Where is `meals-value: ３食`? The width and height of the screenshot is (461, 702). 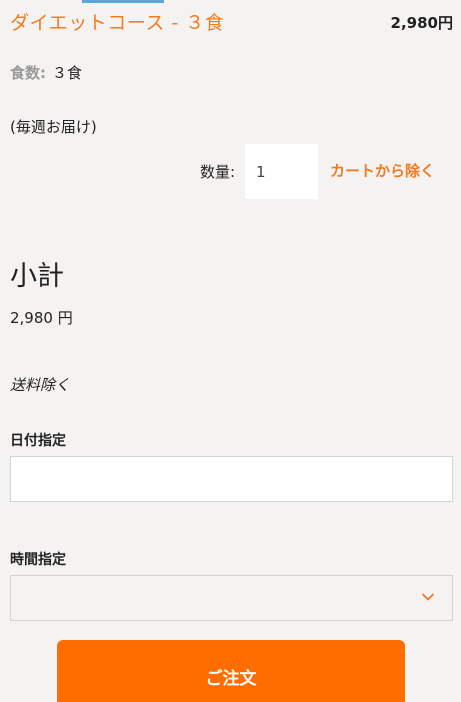
meals-value: ３食 is located at coordinates (67, 73).